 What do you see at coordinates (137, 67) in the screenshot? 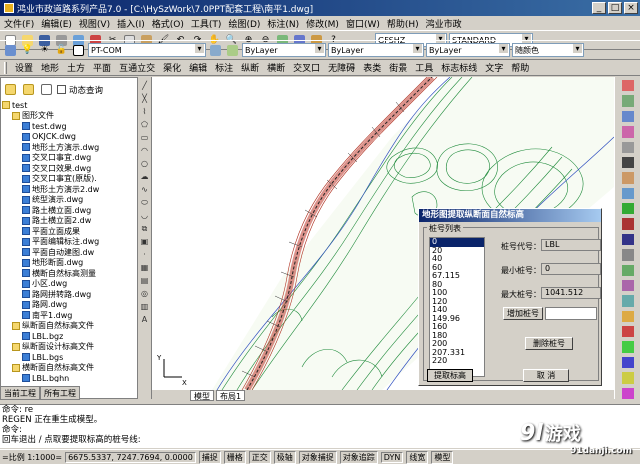
I see `custom-menu-item: 互通立交` at bounding box center [137, 67].